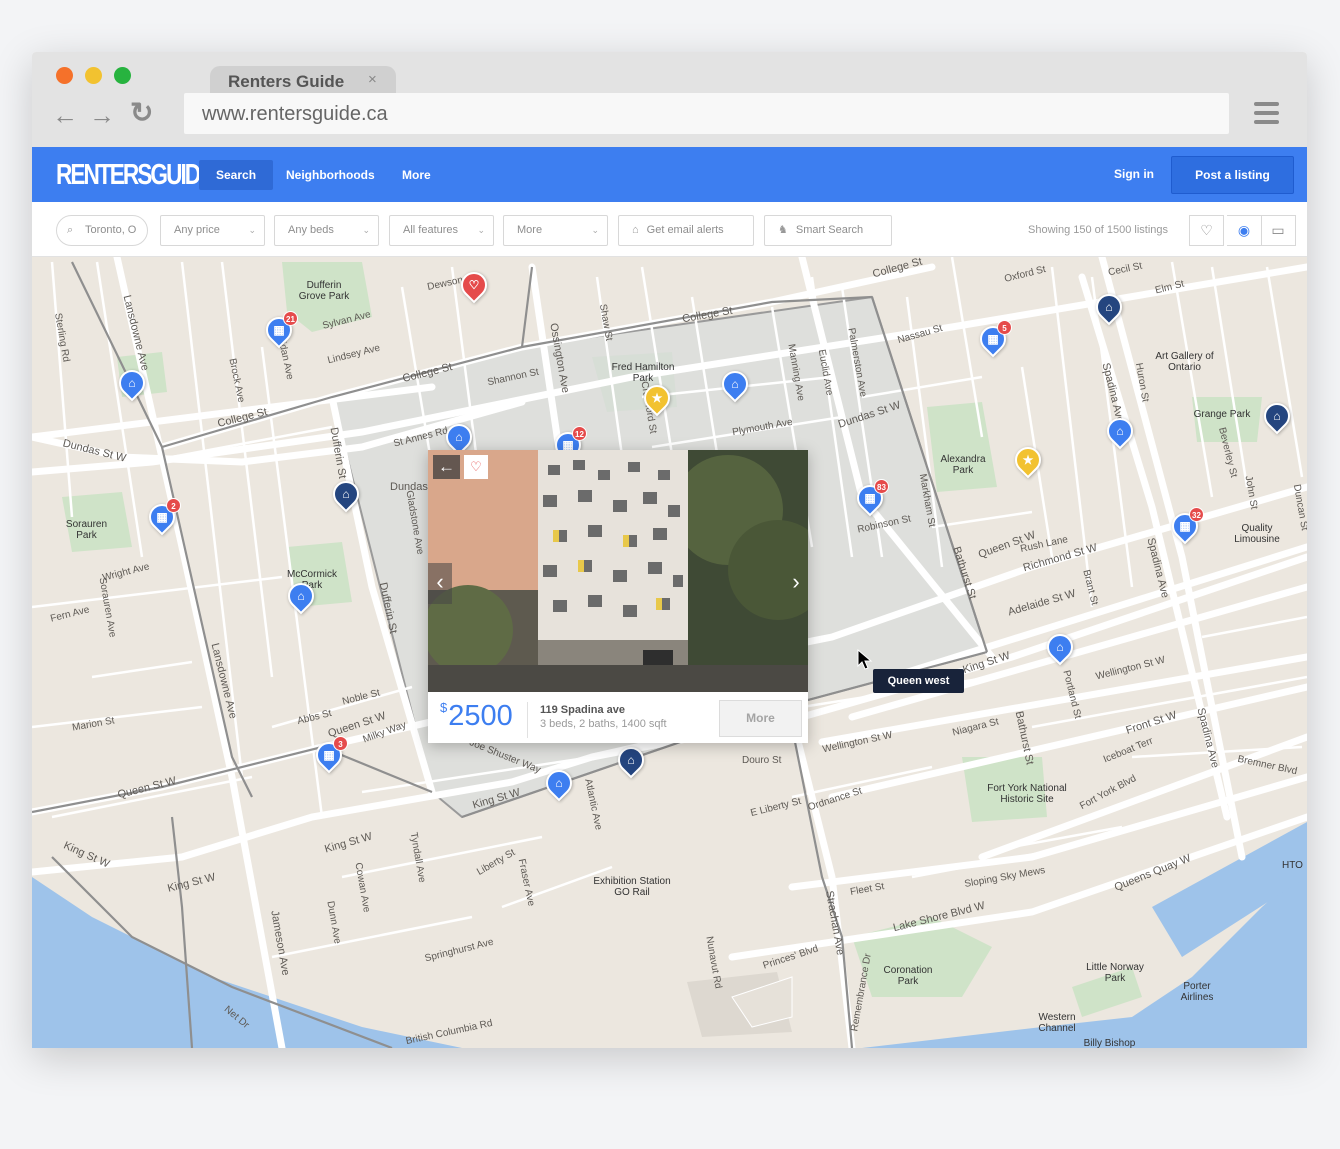 This screenshot has height=1149, width=1340. I want to click on features-dropdown: All features ⌄, so click(441, 230).